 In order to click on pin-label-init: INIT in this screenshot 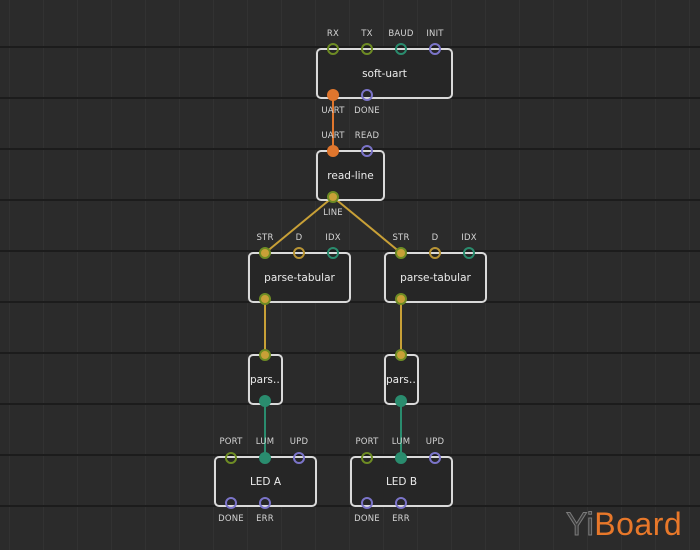, I will do `click(435, 34)`.